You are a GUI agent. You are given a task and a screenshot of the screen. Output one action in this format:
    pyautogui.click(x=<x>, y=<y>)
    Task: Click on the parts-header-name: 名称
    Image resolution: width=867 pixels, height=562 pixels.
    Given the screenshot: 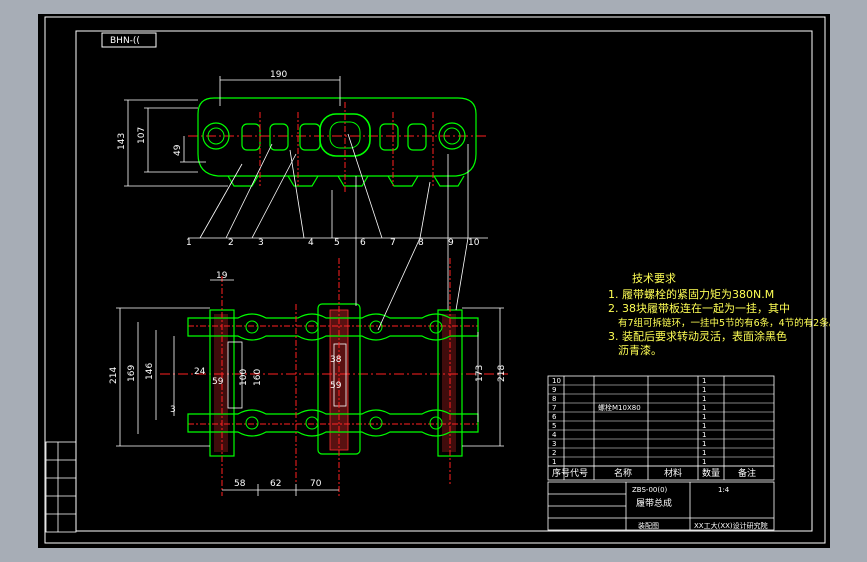 What is the action you would take?
    pyautogui.click(x=623, y=473)
    